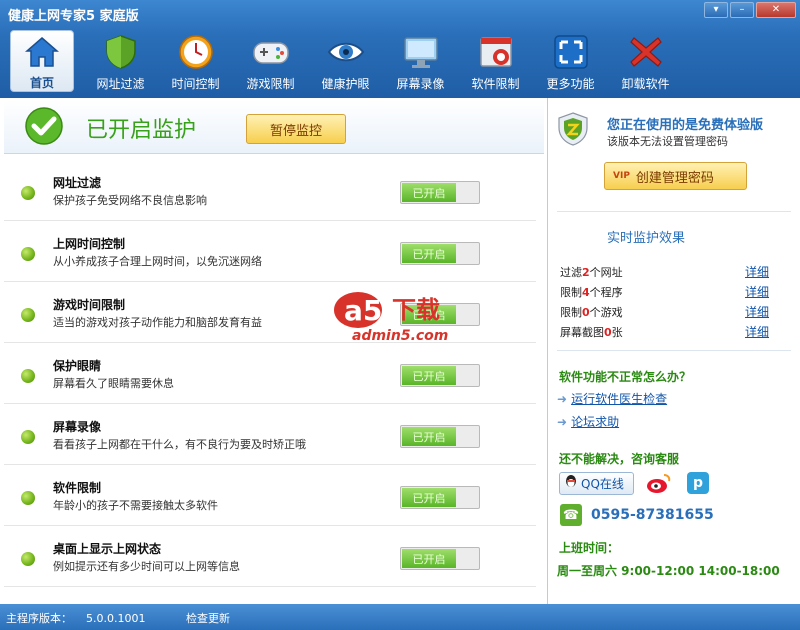  Describe the element at coordinates (716, 10) in the screenshot. I see `menu-button: ▾` at that location.